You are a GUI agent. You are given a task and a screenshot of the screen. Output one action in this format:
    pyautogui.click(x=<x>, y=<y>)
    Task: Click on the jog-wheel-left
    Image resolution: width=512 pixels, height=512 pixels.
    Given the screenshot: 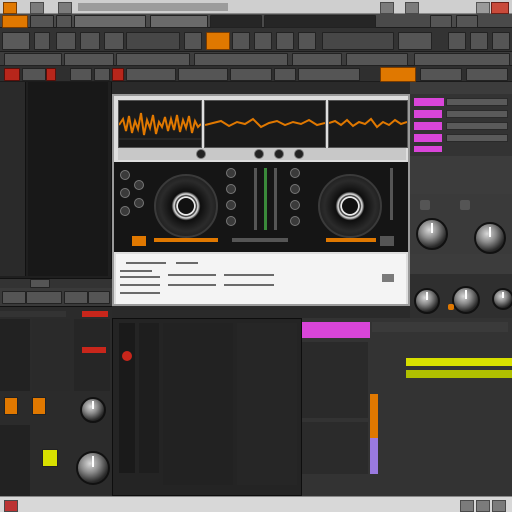 What is the action you would take?
    pyautogui.click(x=186, y=206)
    